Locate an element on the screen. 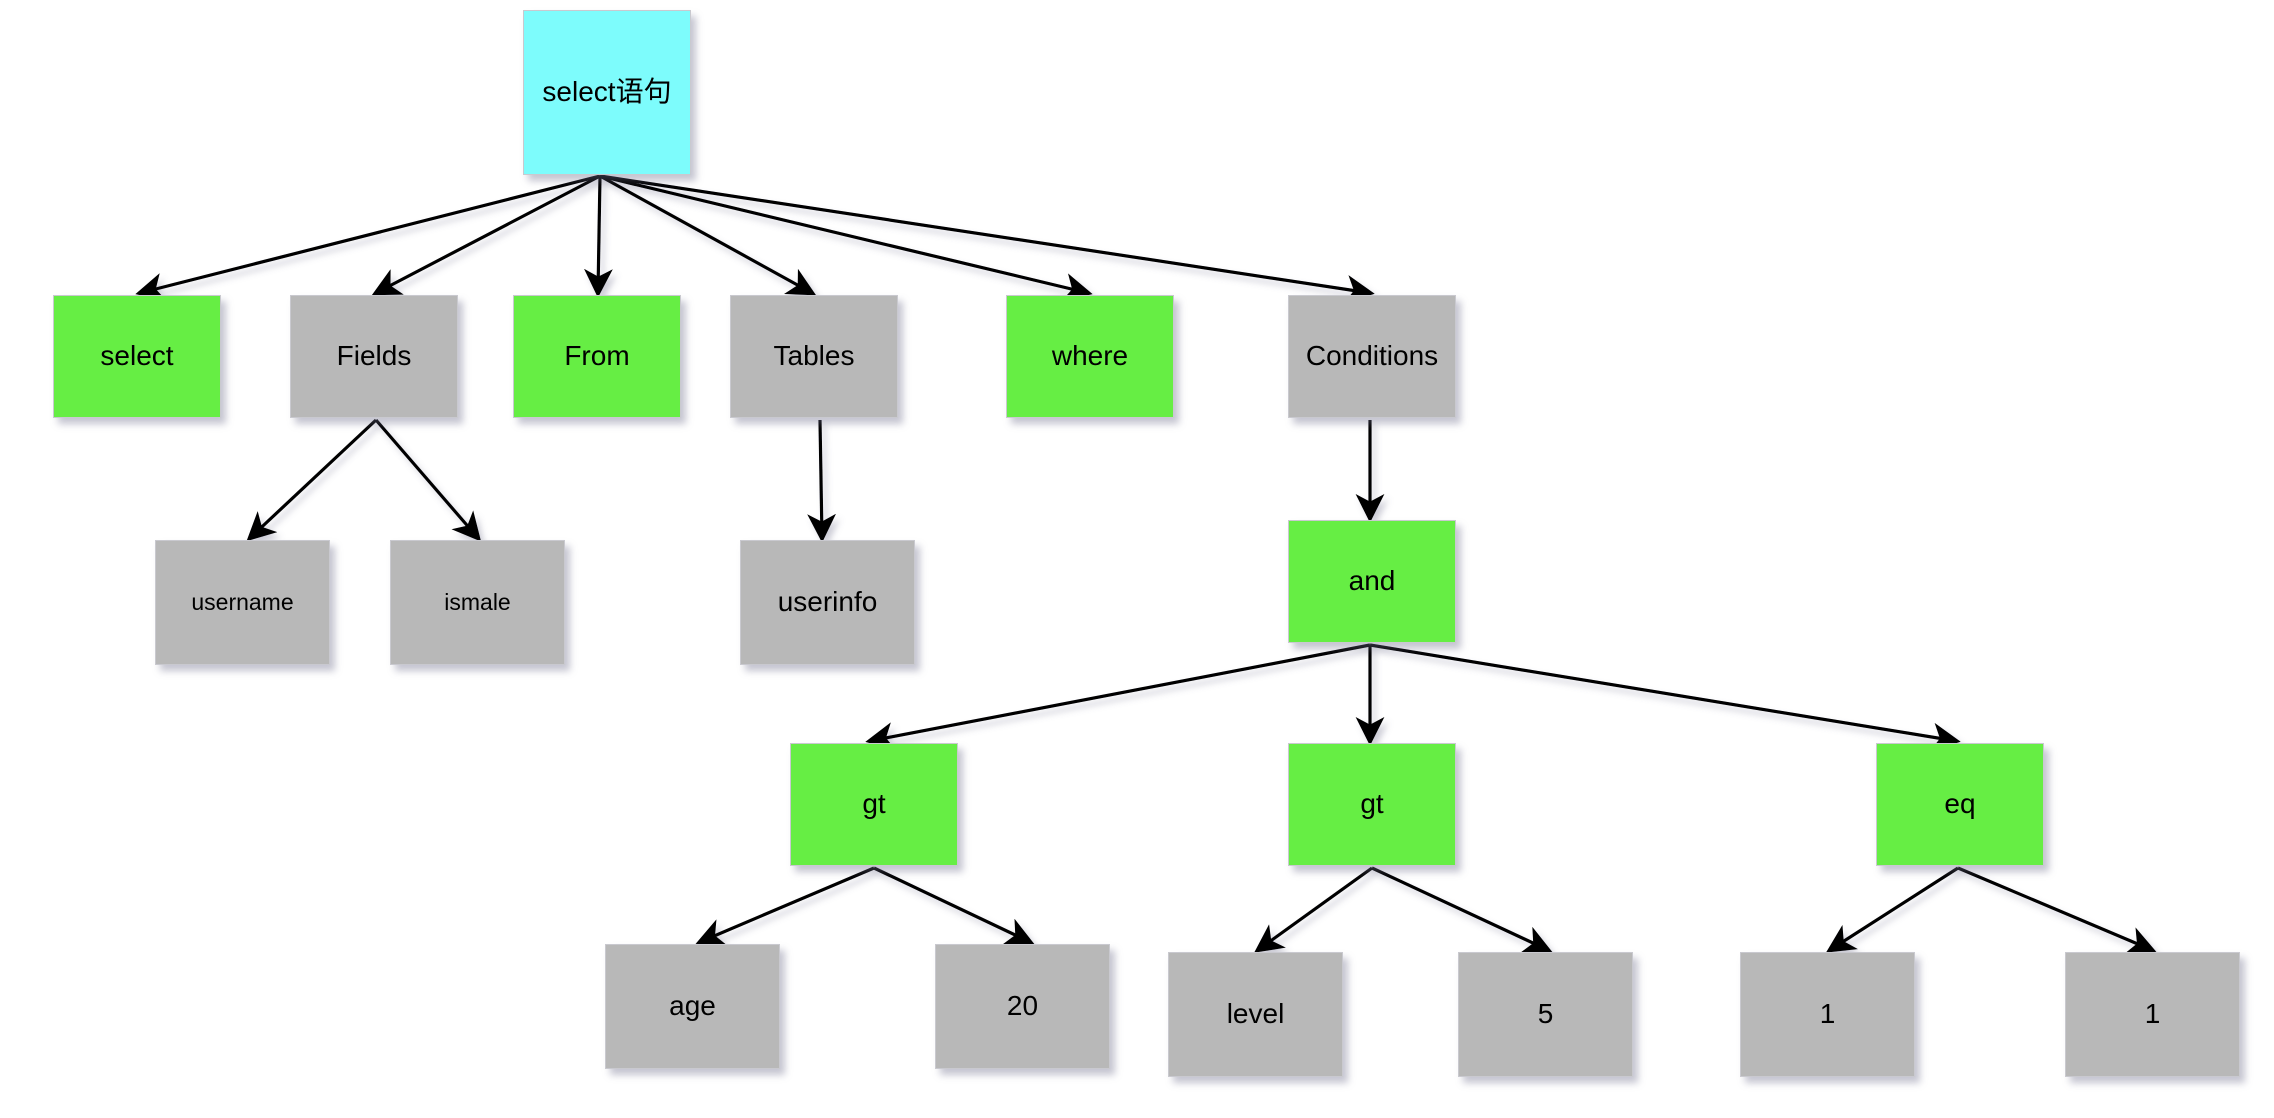 The height and width of the screenshot is (1118, 2274). node-from: From is located at coordinates (597, 356).